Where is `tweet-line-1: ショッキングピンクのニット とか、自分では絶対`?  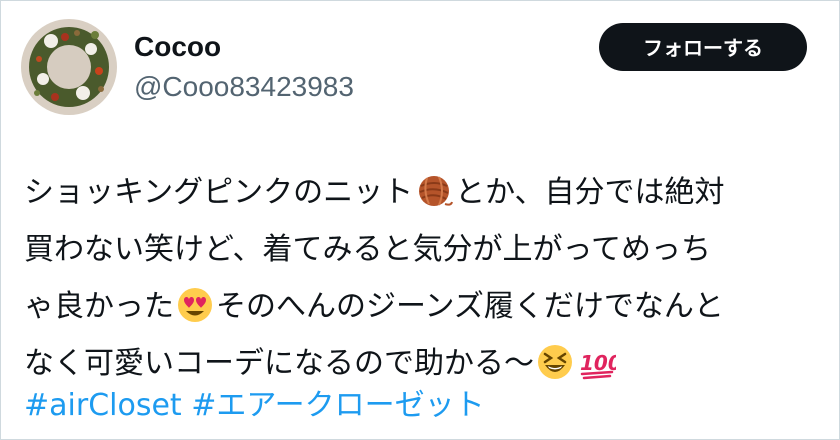
tweet-line-1: ショッキングピンクのニット とか、自分では絶対 is located at coordinates (424, 192).